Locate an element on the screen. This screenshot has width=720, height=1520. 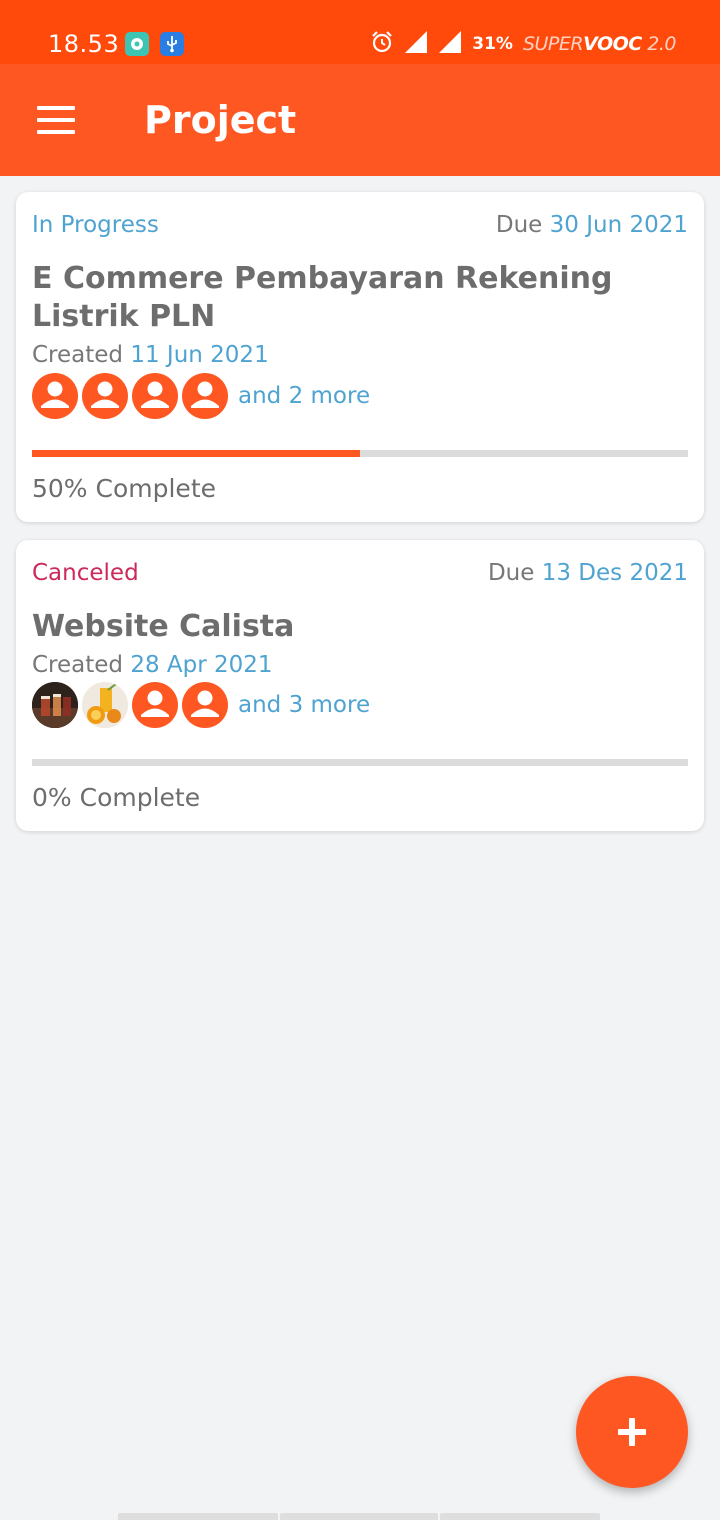
member-avatars: and 3 more is located at coordinates (201, 705).